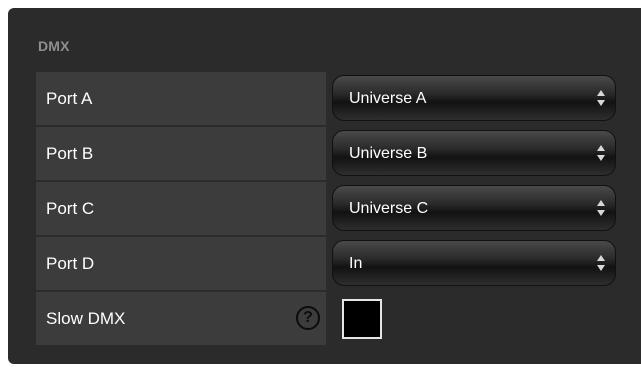 The image size is (641, 367). I want to click on port-b-select-value: Universe B, so click(388, 153).